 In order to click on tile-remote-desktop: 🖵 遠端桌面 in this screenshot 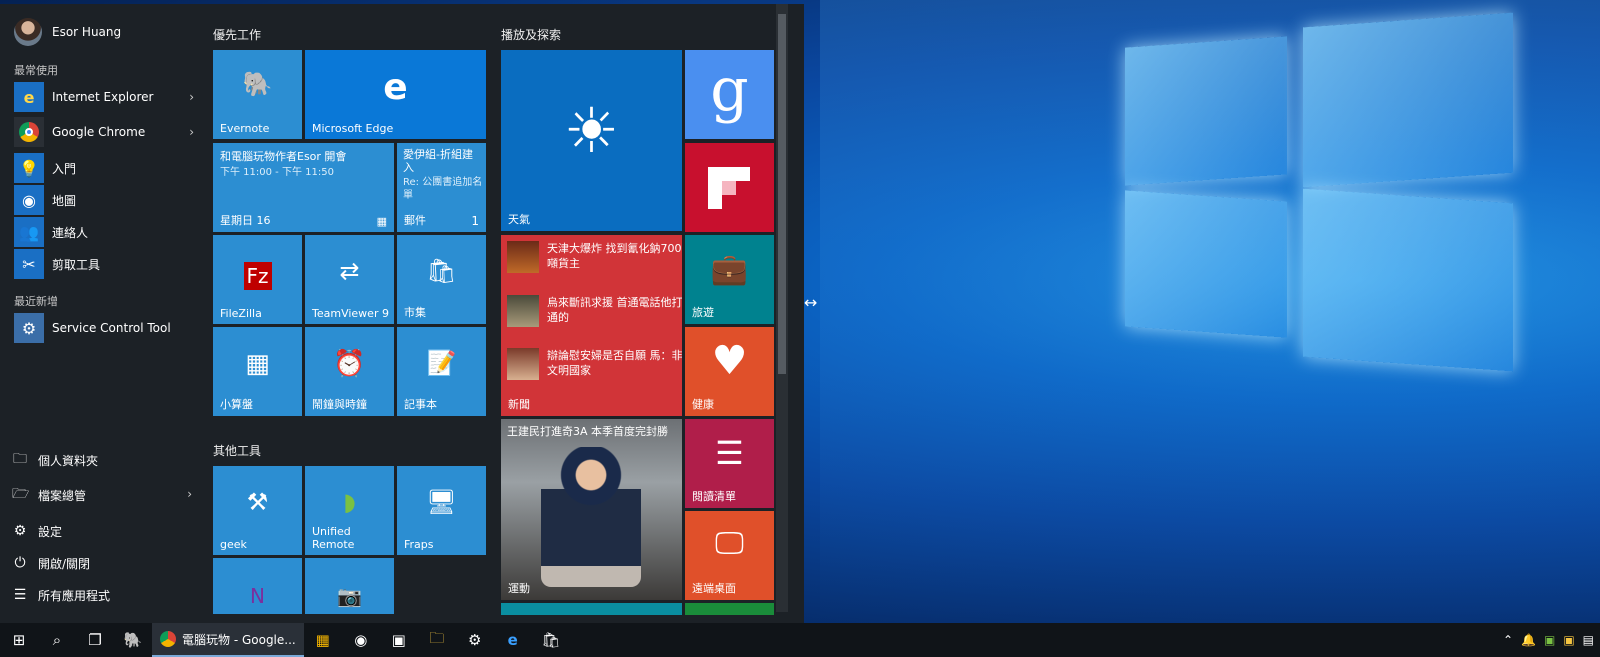, I will do `click(729, 555)`.